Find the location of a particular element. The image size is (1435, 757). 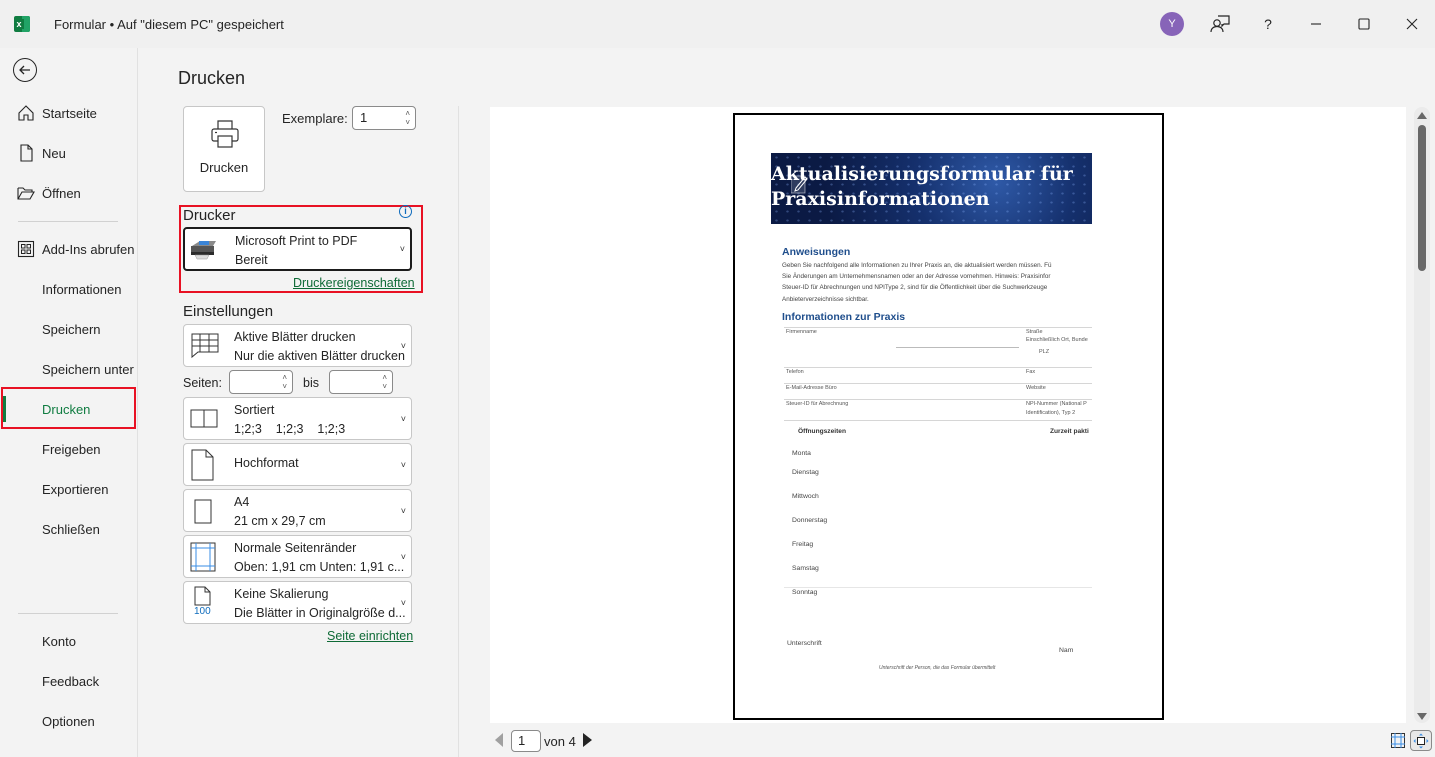

field-npi: NPI-Nummer (National P is located at coordinates (1056, 404).